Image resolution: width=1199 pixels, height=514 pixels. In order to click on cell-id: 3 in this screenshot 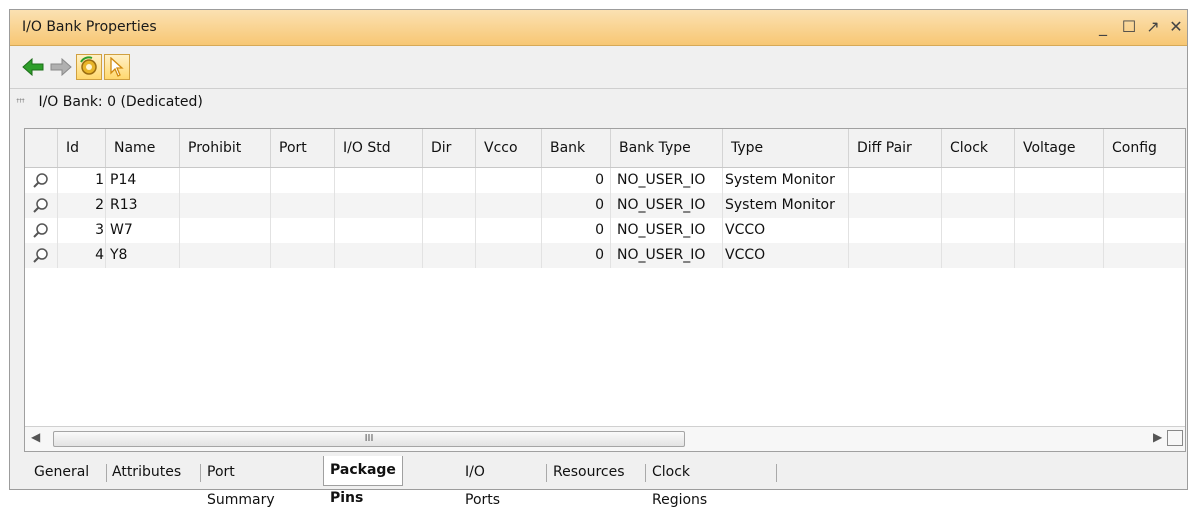, I will do `click(82, 230)`.